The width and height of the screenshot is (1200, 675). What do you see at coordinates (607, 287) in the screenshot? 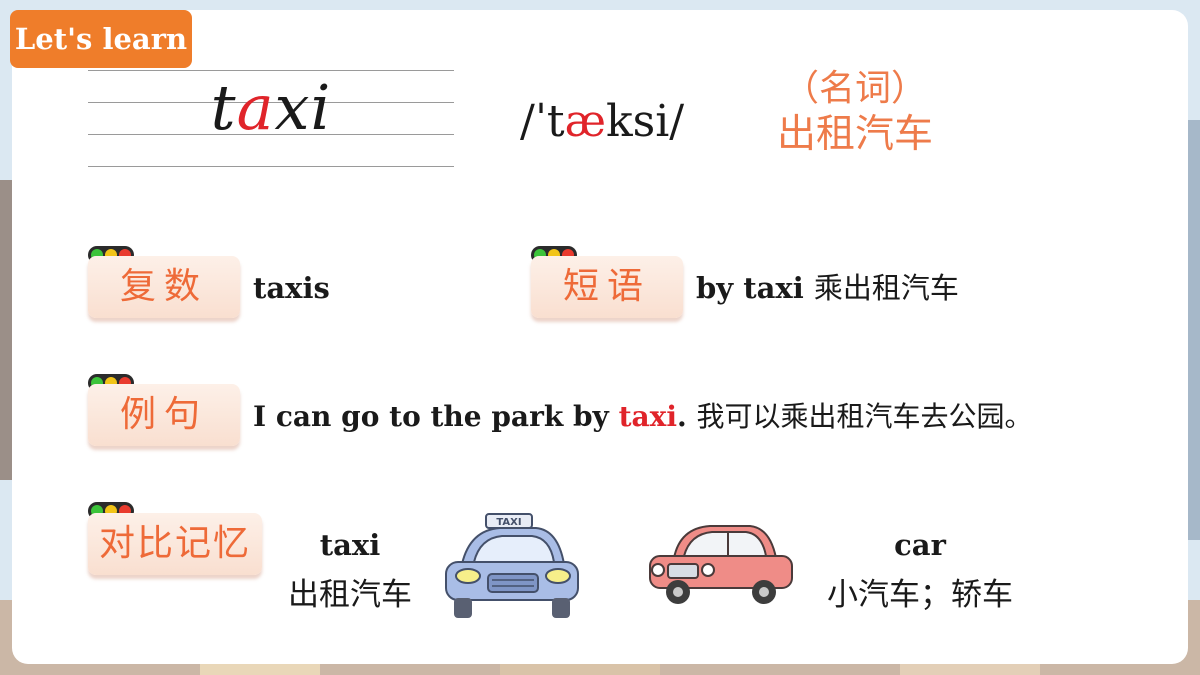
I see `phrase-tag: 短语` at bounding box center [607, 287].